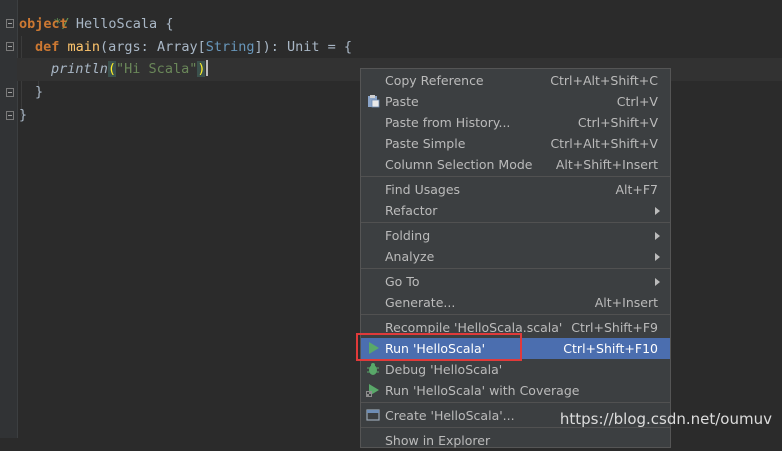 The width and height of the screenshot is (782, 451). Describe the element at coordinates (373, 415) in the screenshot. I see `create-config-icon` at that location.